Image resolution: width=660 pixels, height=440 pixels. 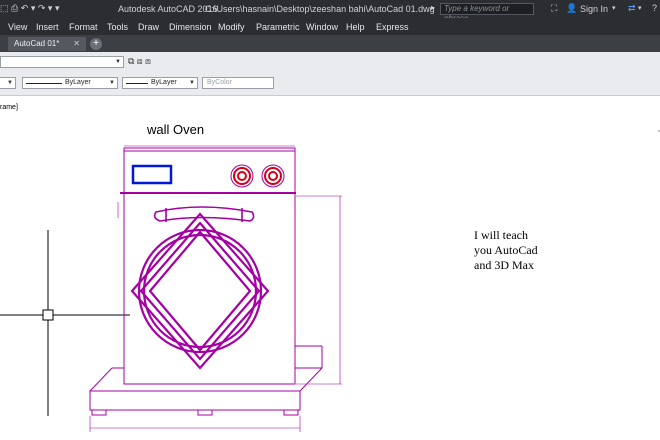 What do you see at coordinates (9, 107) in the screenshot?
I see `viewport-label: rame]` at bounding box center [9, 107].